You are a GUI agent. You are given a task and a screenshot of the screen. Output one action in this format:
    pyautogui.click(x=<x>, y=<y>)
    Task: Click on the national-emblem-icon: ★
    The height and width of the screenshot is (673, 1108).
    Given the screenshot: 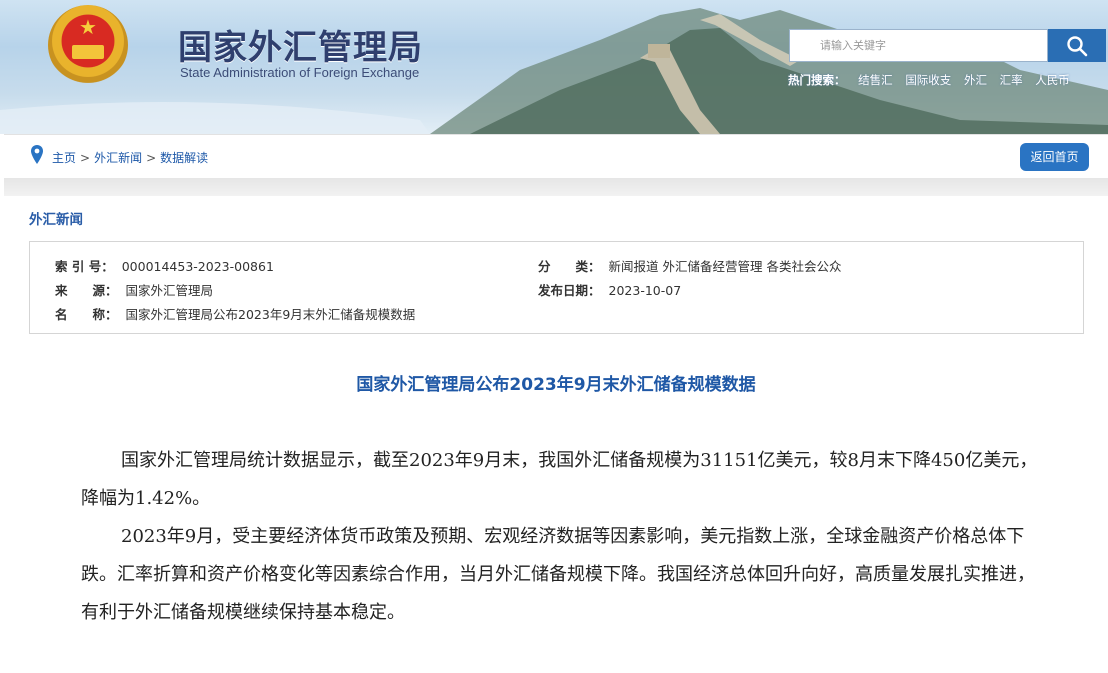 What is the action you would take?
    pyautogui.click(x=88, y=45)
    